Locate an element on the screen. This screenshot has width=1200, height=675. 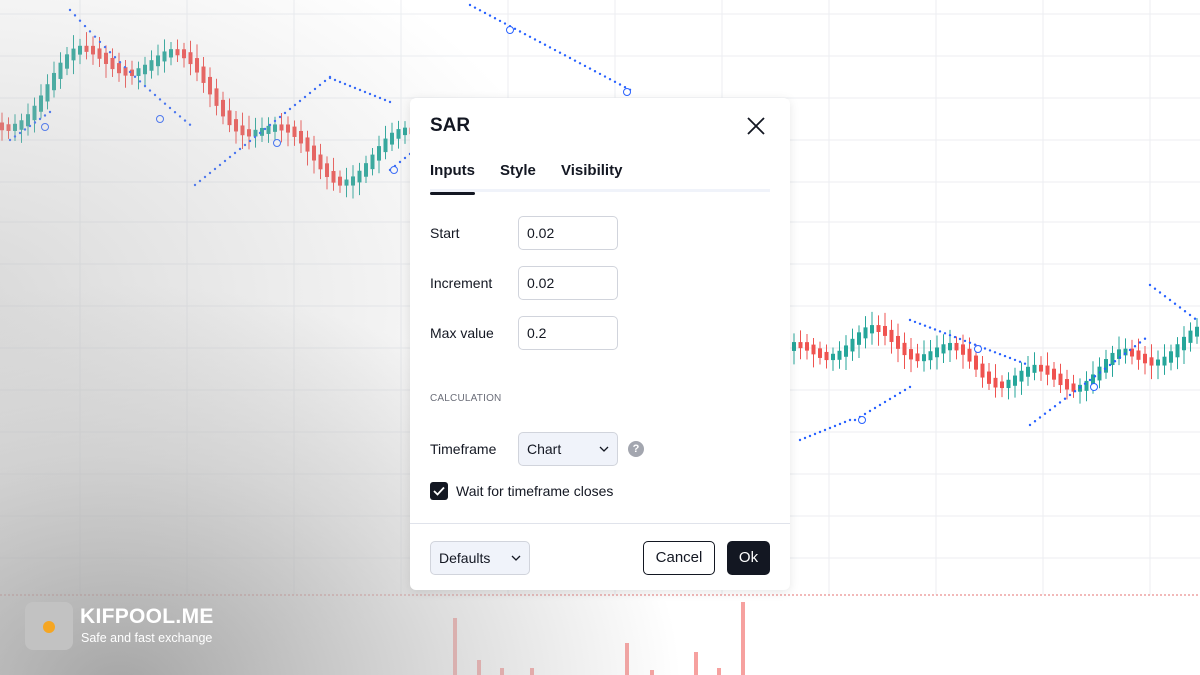
tab-bar: Inputs Style Visibility is located at coordinates (600, 178).